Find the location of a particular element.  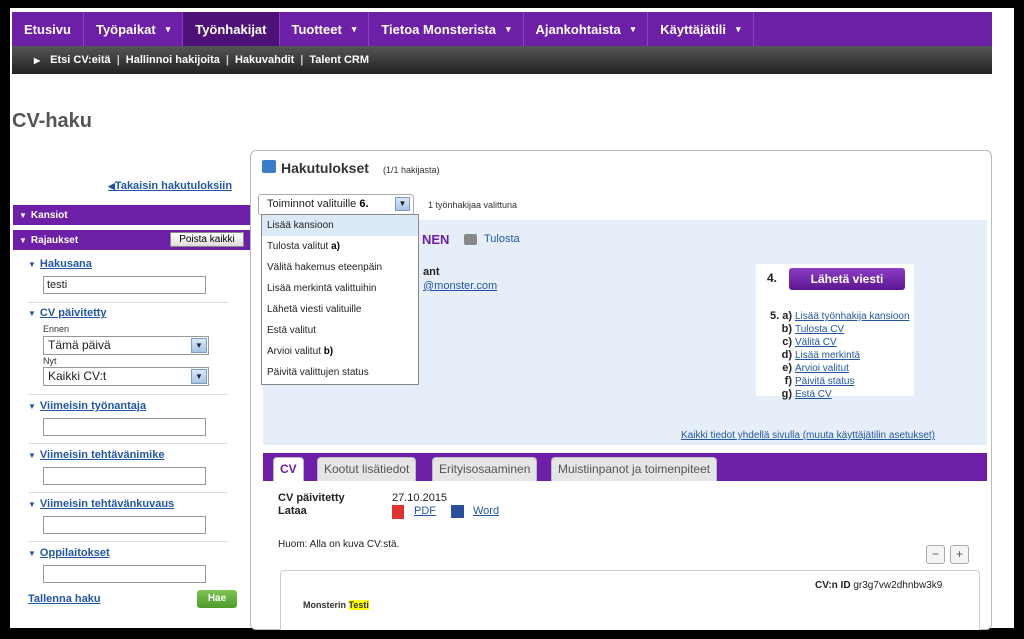

menu-item-update-status: Päivitä valittujen status is located at coordinates (340, 372).